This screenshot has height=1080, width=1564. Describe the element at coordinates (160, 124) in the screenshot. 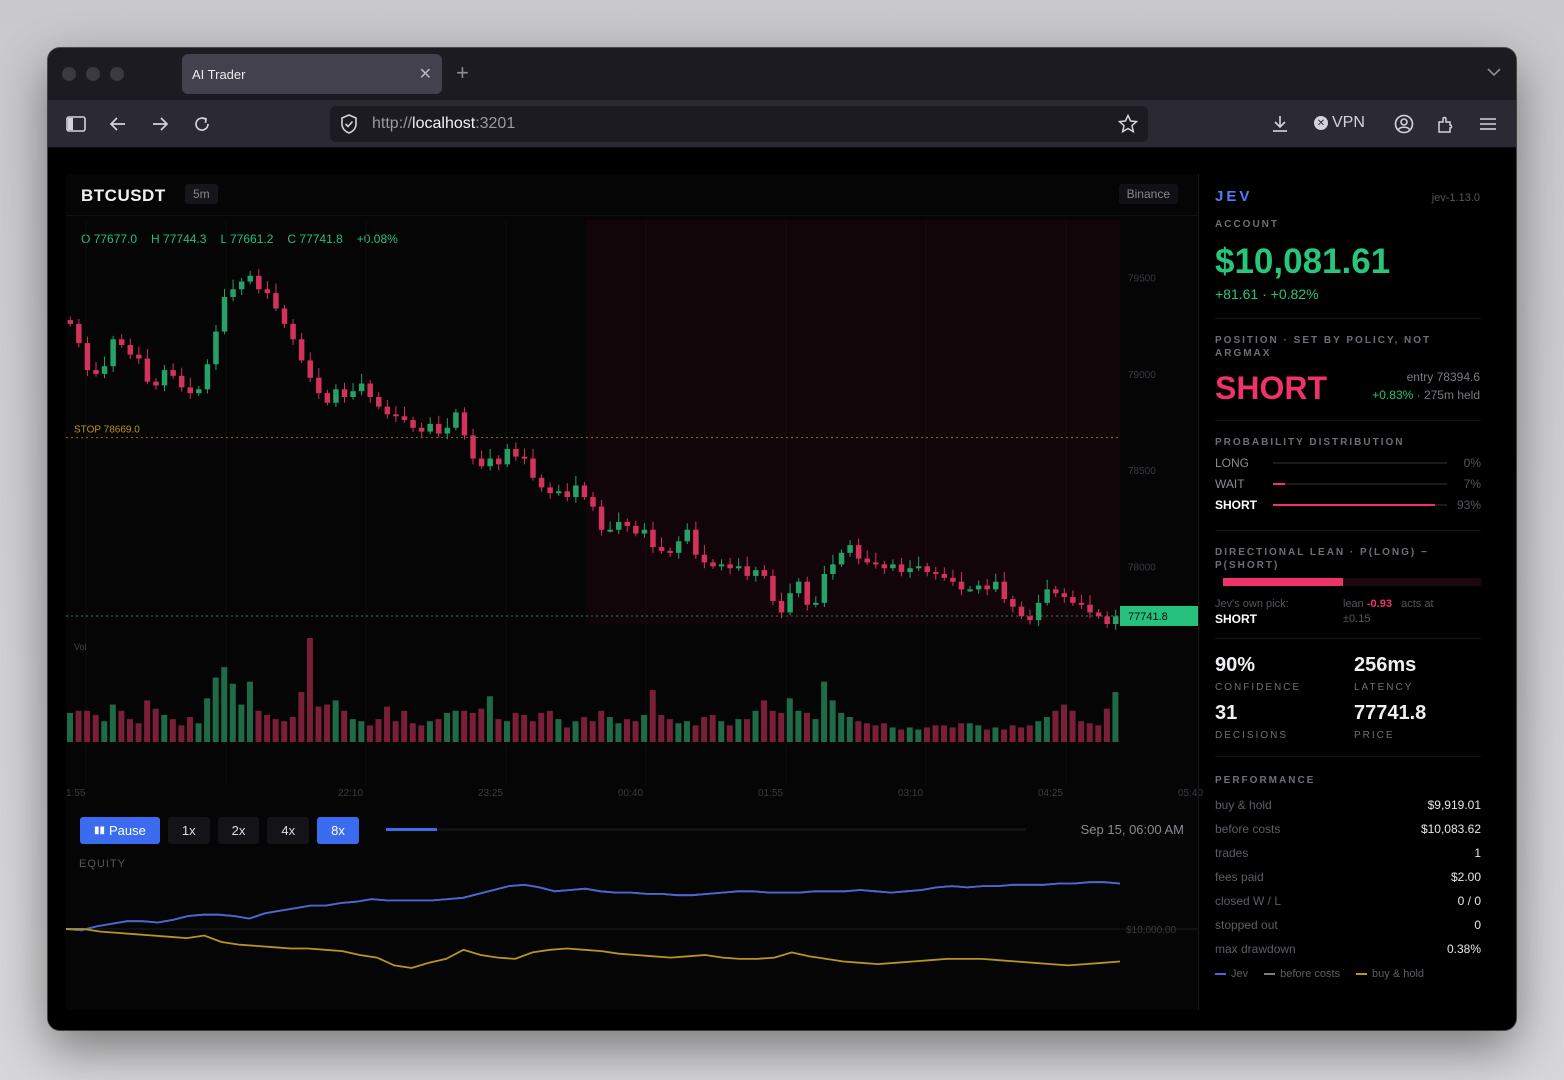

I see `forward-icon` at that location.